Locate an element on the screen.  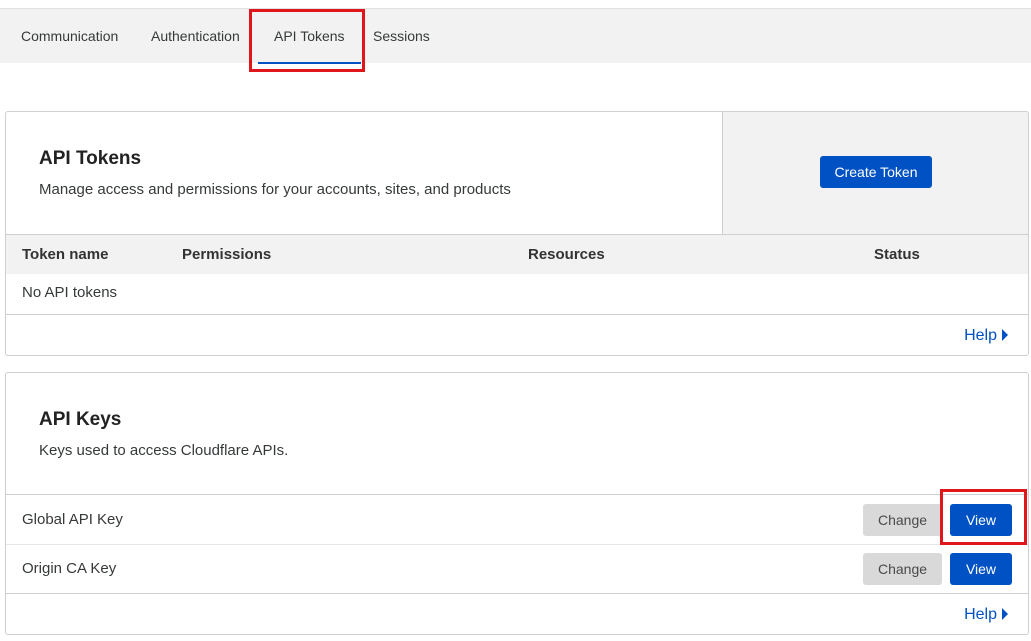
column-resources: Resources is located at coordinates (566, 254).